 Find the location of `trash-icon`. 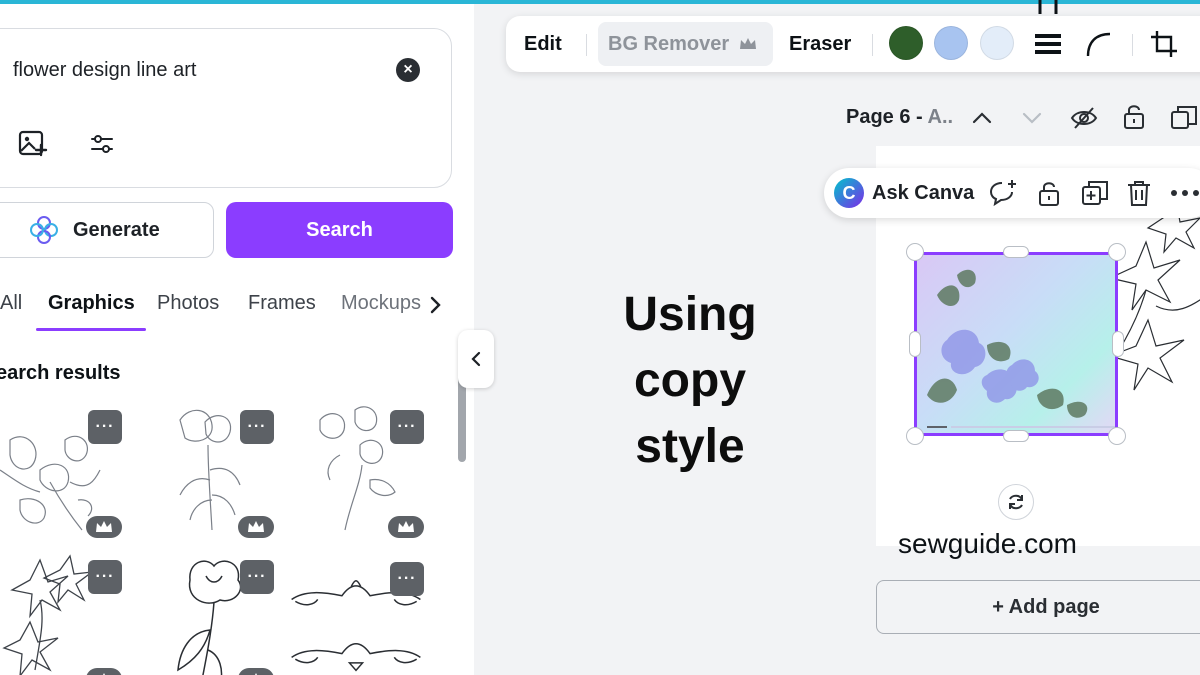

trash-icon is located at coordinates (1139, 193).